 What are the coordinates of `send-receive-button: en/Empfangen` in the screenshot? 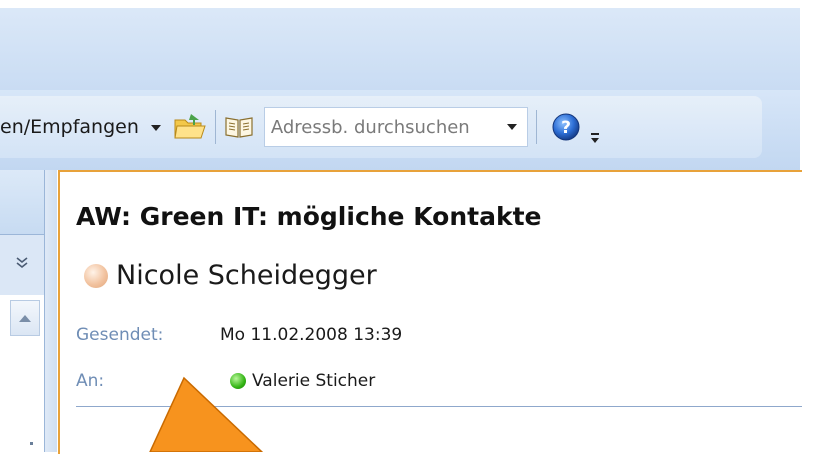 It's located at (69, 127).